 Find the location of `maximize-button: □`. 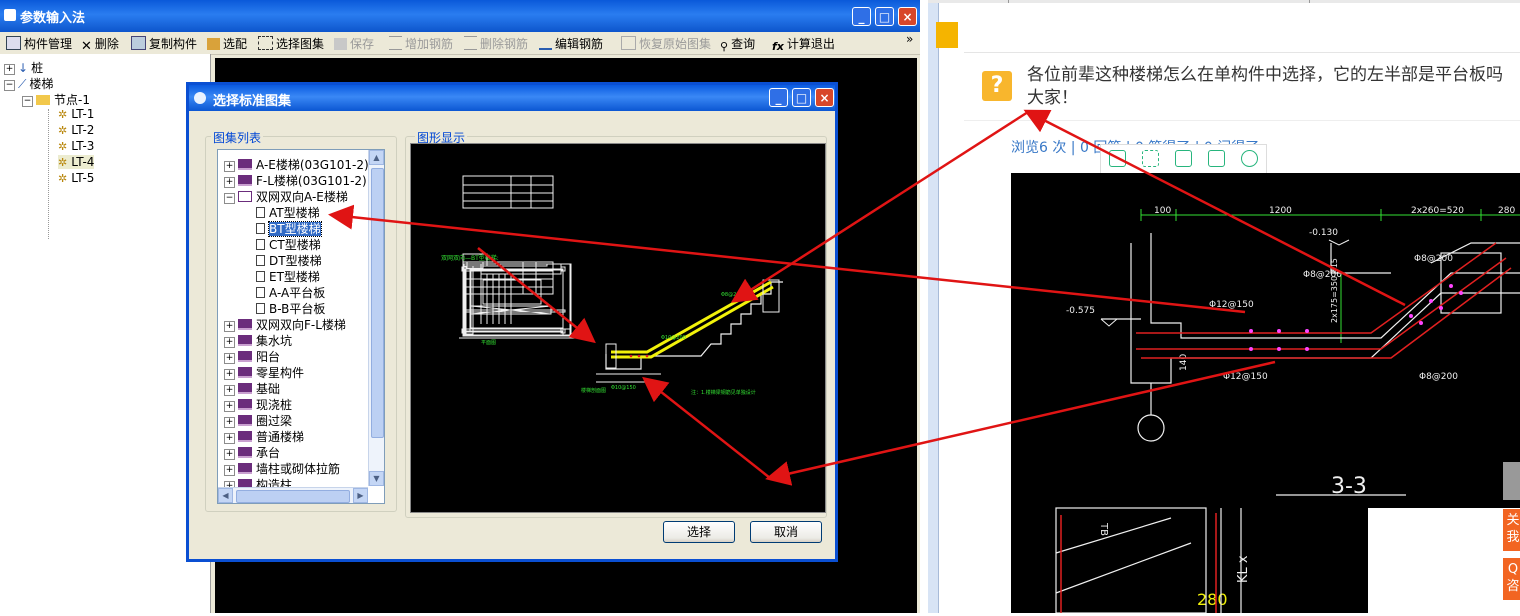

maximize-button: □ is located at coordinates (884, 16).